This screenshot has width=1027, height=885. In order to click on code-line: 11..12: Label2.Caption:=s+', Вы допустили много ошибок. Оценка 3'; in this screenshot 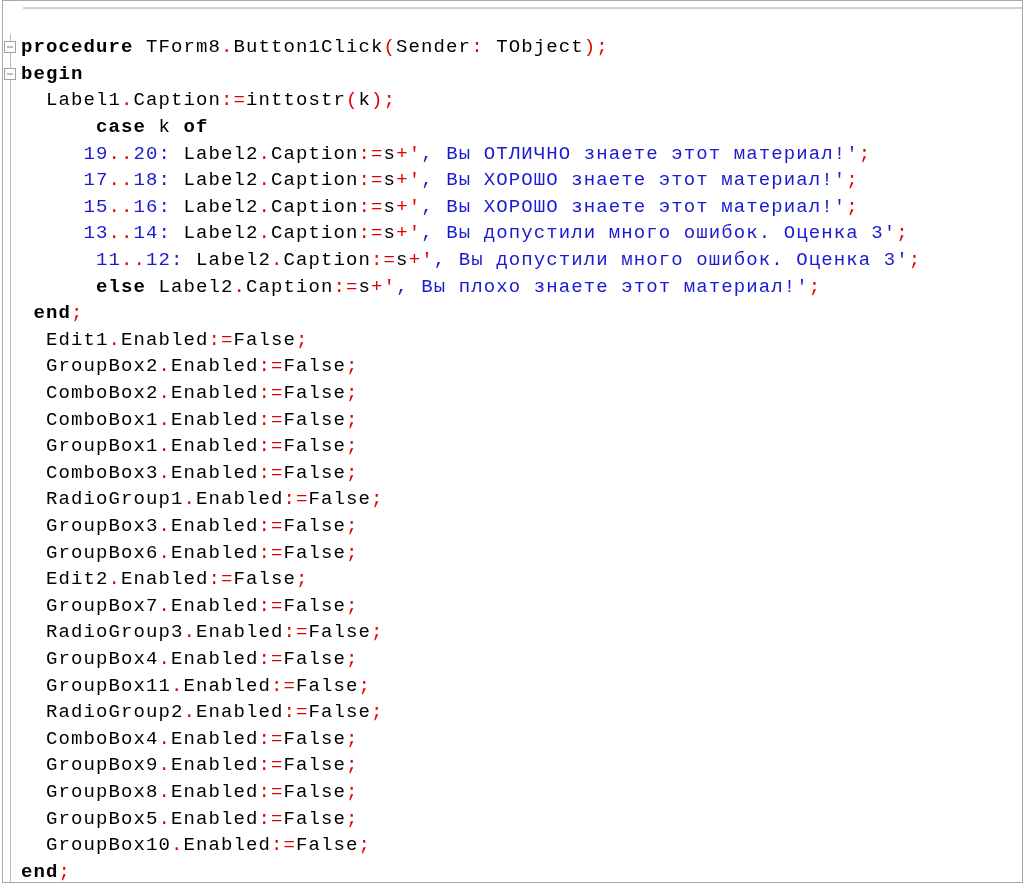, I will do `click(508, 260)`.